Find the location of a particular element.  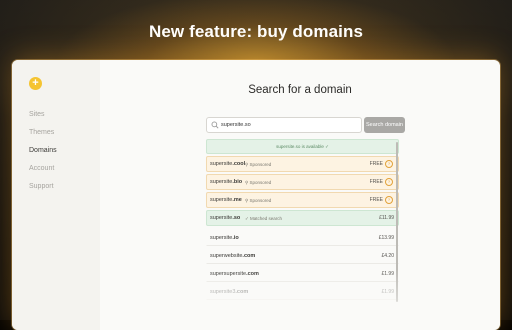

domain-name: supersite.io is located at coordinates (224, 238).